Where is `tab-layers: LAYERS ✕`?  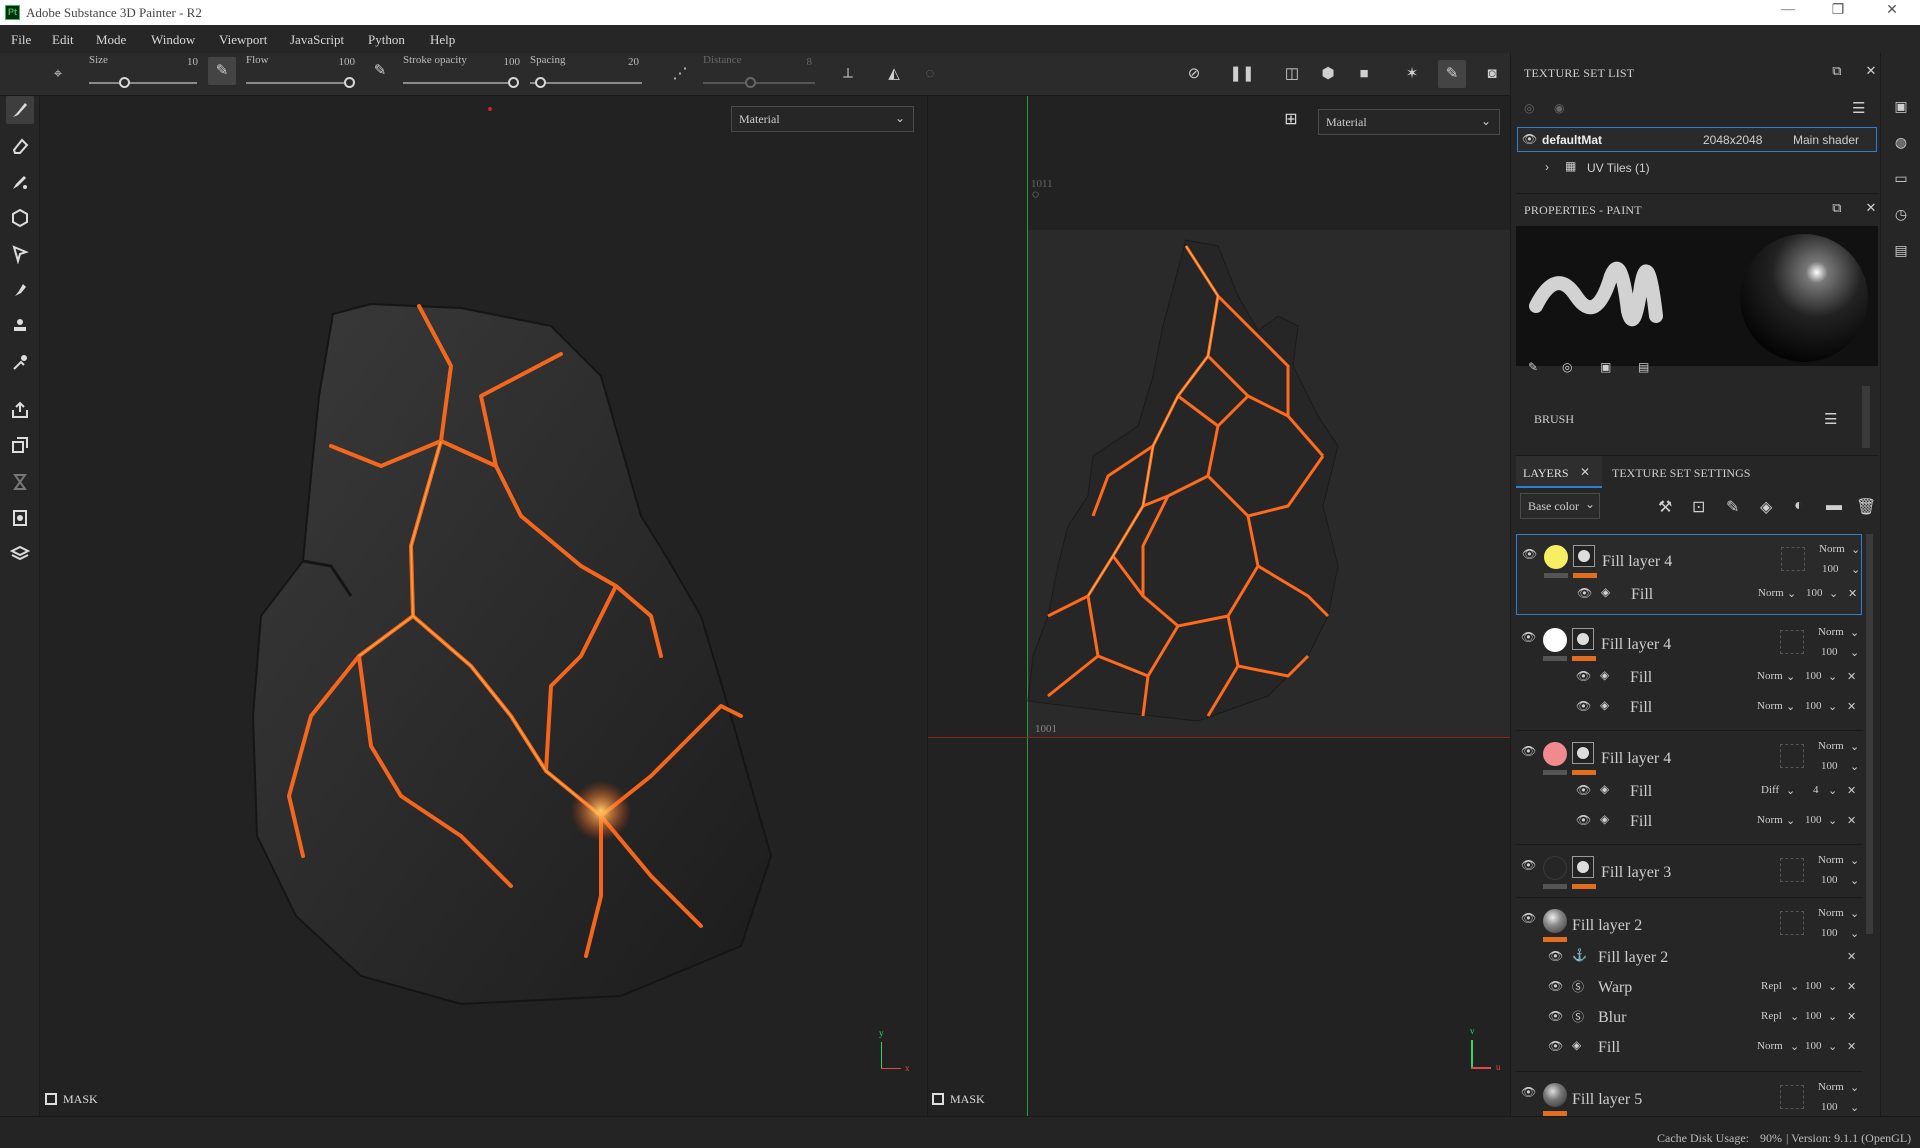 tab-layers: LAYERS ✕ is located at coordinates (1559, 472).